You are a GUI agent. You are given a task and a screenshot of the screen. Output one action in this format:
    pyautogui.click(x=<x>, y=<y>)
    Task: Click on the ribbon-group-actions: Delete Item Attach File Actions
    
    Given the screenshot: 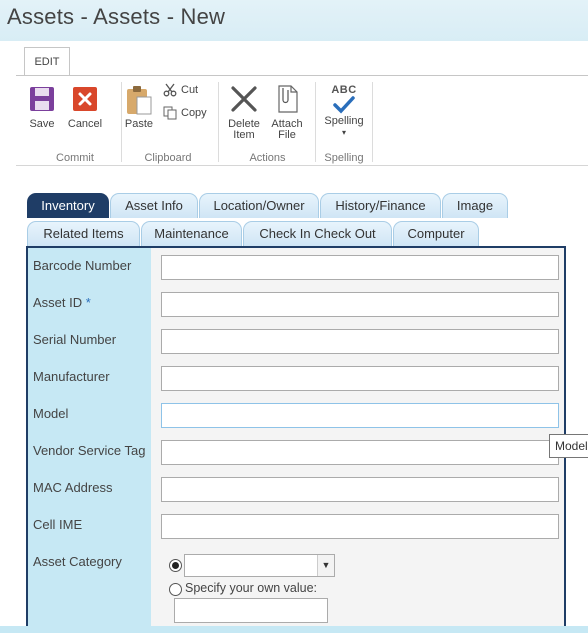 What is the action you would take?
    pyautogui.click(x=267, y=121)
    